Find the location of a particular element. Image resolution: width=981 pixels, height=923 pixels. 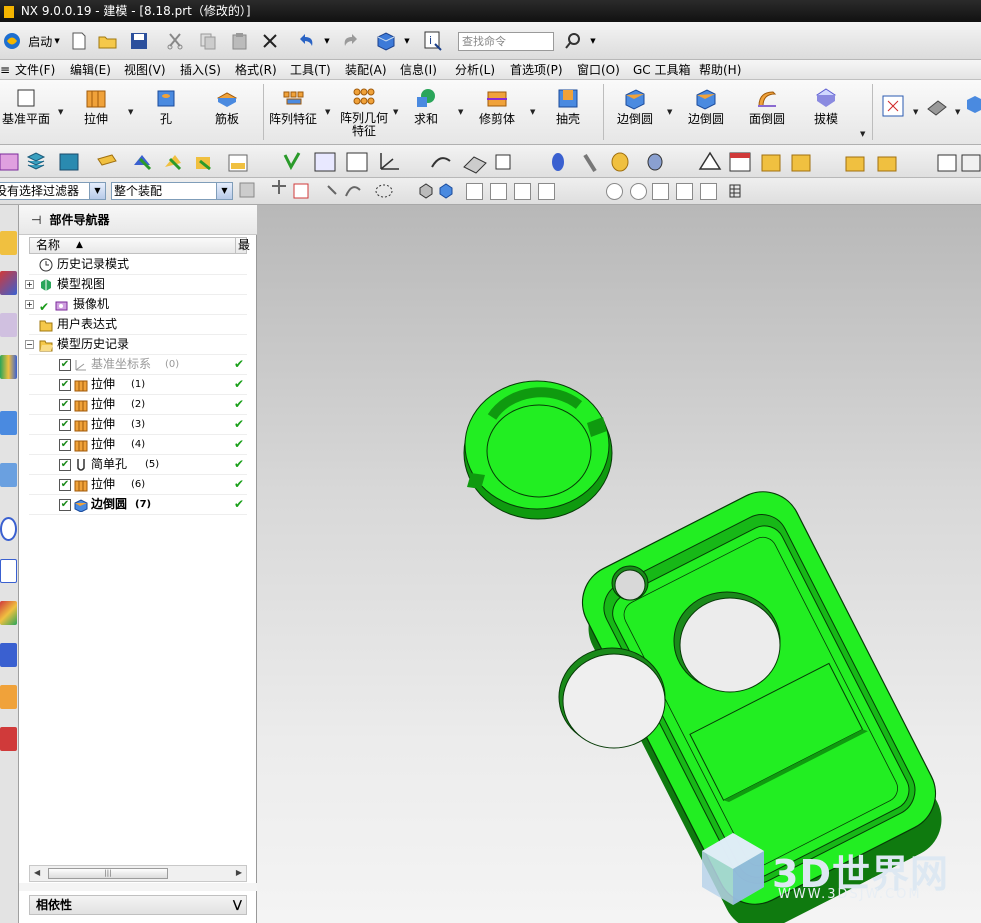

snap-point-icon is located at coordinates (546, 191).